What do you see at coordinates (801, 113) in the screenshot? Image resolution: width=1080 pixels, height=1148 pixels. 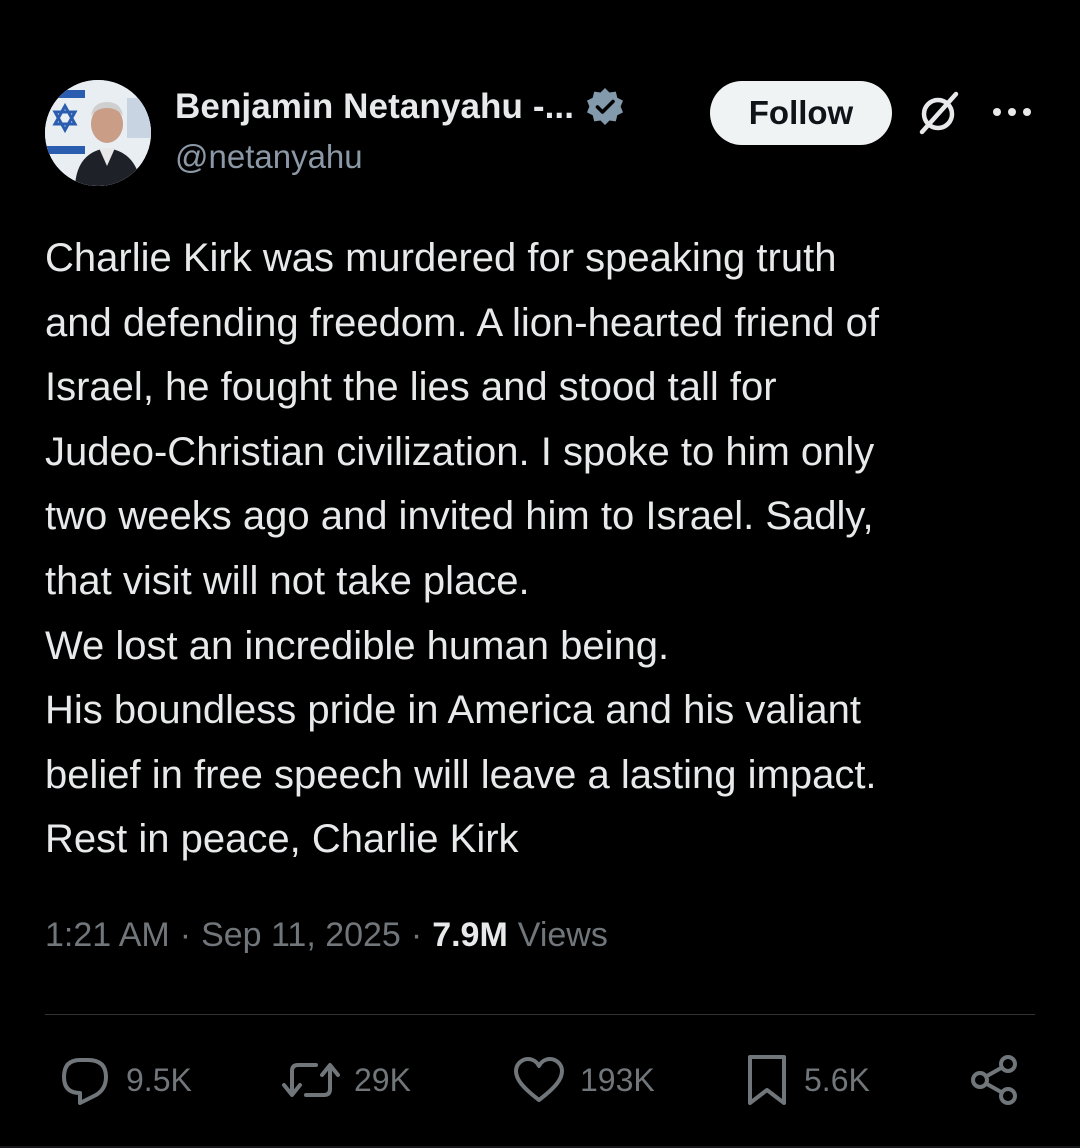 I see `follow-button: Follow` at bounding box center [801, 113].